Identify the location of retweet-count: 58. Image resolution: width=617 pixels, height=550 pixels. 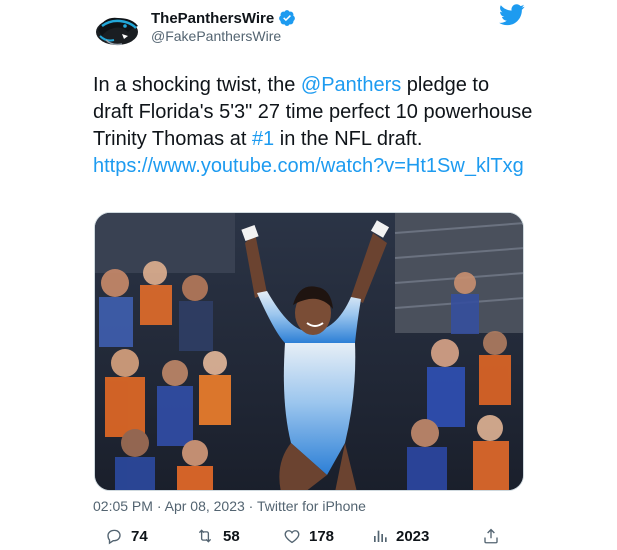
(231, 536).